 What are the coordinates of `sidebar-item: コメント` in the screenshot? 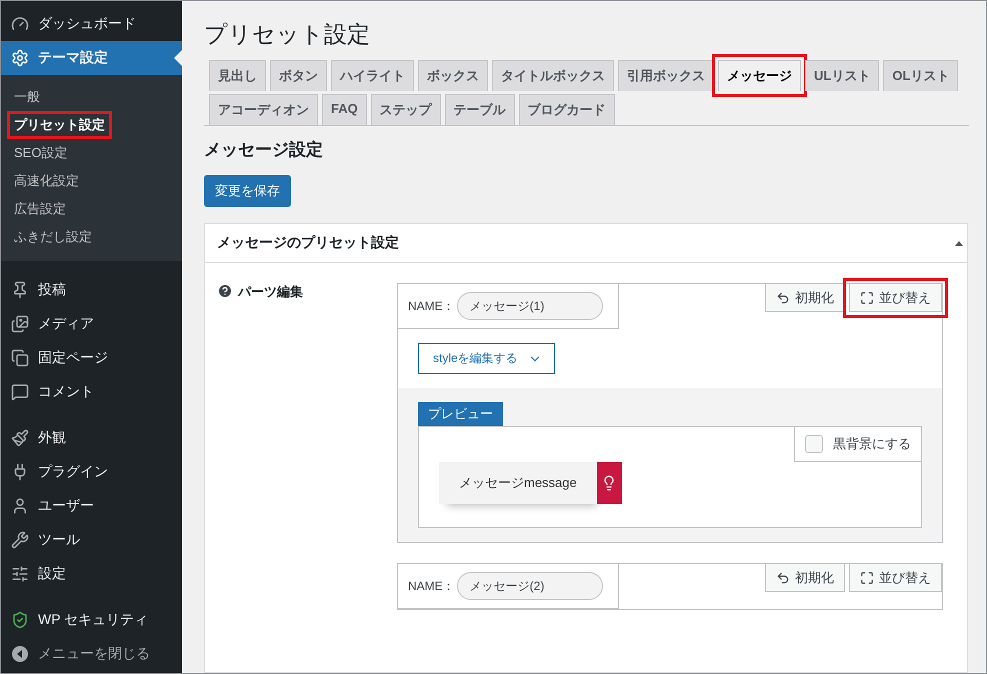 It's located at (91, 392).